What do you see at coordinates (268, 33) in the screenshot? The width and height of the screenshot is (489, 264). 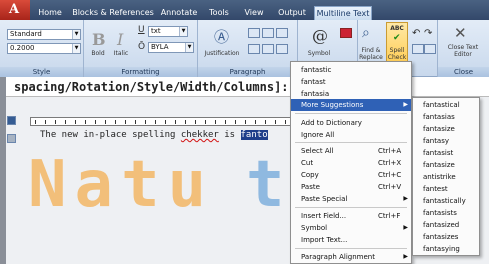 I see `align-left-icon` at bounding box center [268, 33].